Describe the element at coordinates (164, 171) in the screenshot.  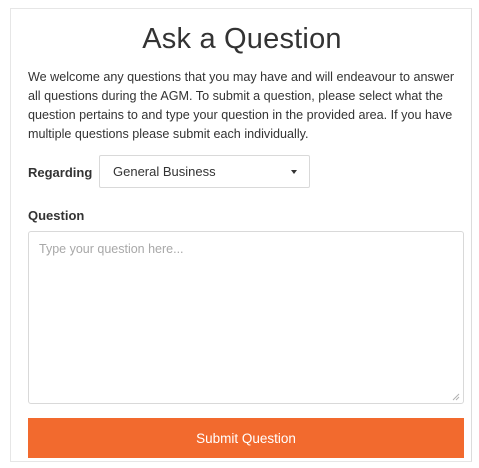
I see `regarding-selected-value: General Business` at that location.